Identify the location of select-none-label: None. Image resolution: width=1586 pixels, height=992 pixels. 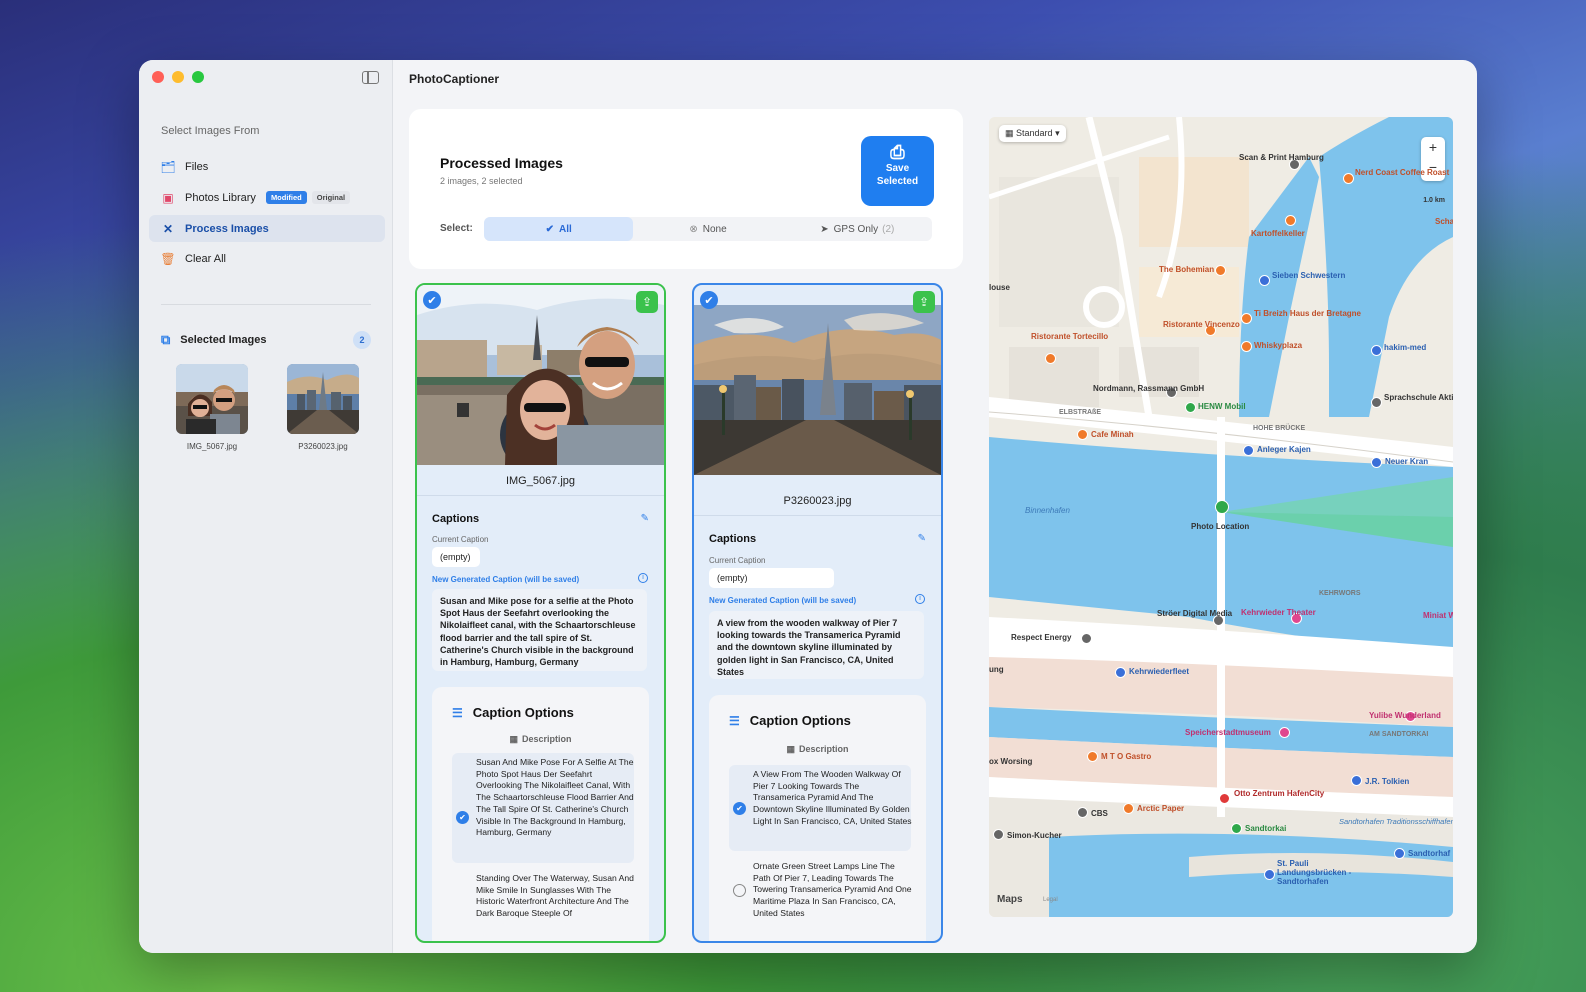
(714, 229).